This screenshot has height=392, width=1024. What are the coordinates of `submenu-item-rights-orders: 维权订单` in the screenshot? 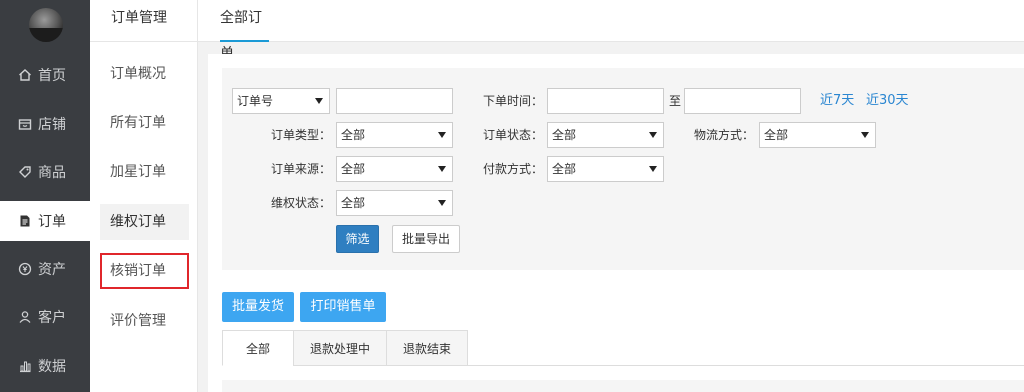 It's located at (144, 222).